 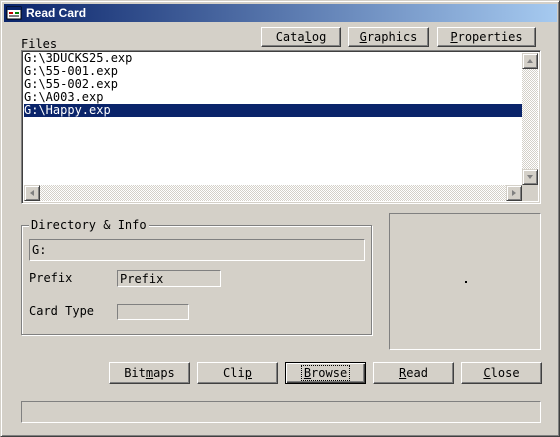 I want to click on scroll-right-button, so click(x=514, y=193).